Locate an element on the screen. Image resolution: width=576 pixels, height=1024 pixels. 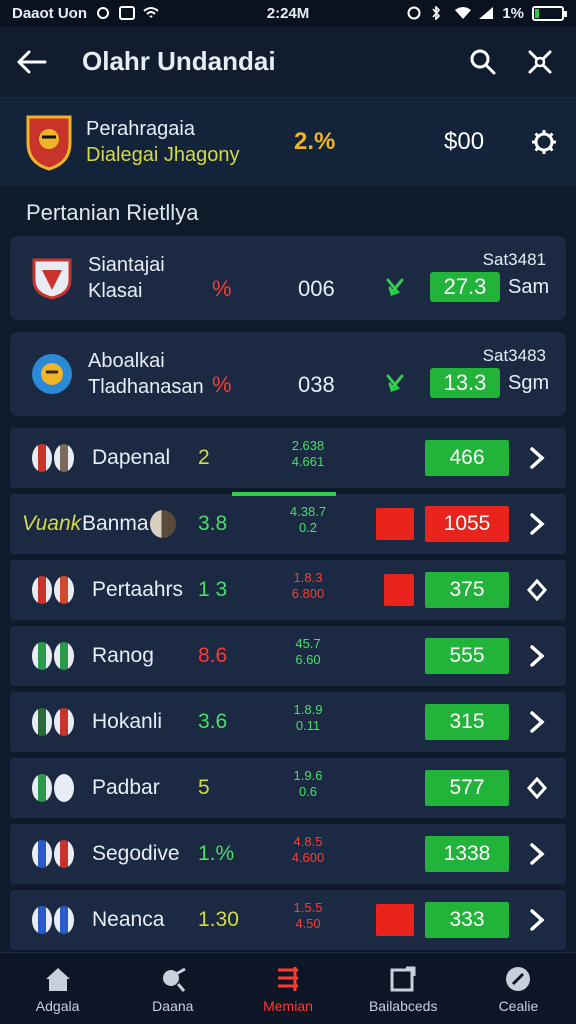
match-row: Ranog 8.6 45.7 6.60 555 is located at coordinates (288, 656).